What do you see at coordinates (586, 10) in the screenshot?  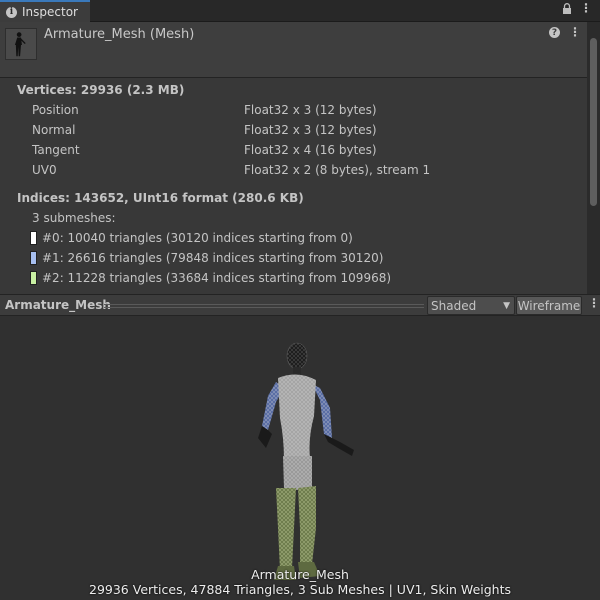 I see `tab-menu-icon: ⋮` at bounding box center [586, 10].